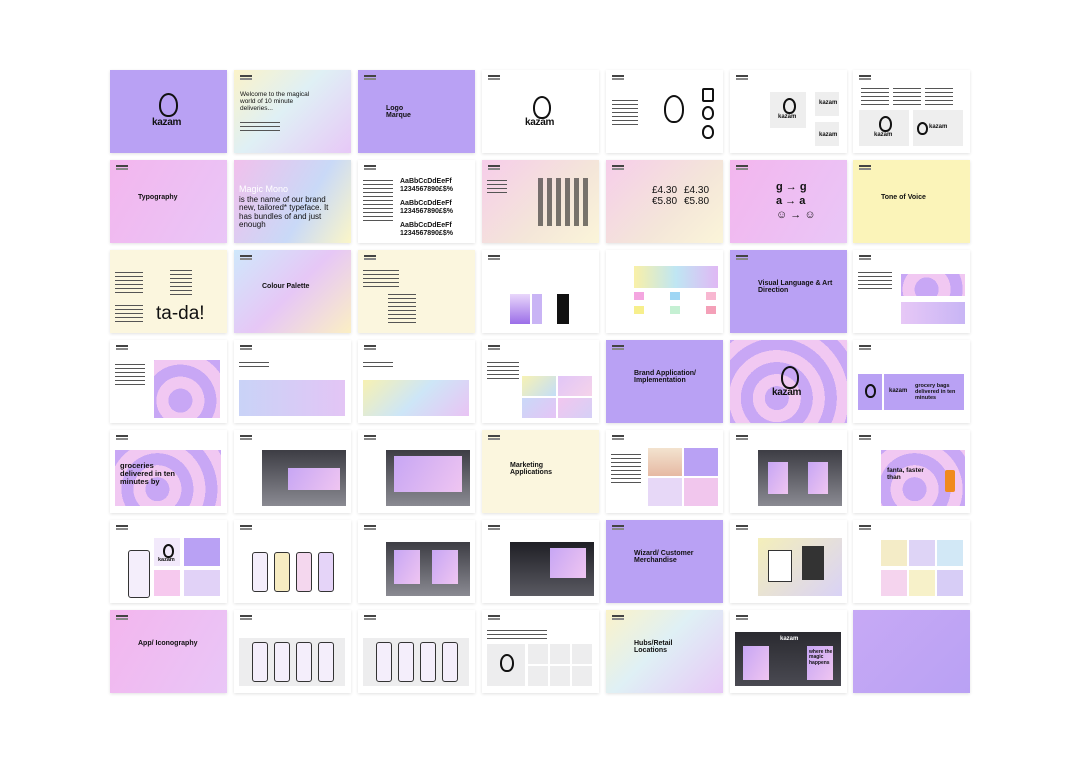 The height and width of the screenshot is (763, 1080). What do you see at coordinates (416, 561) in the screenshot?
I see `slide-shopfront-posters` at bounding box center [416, 561].